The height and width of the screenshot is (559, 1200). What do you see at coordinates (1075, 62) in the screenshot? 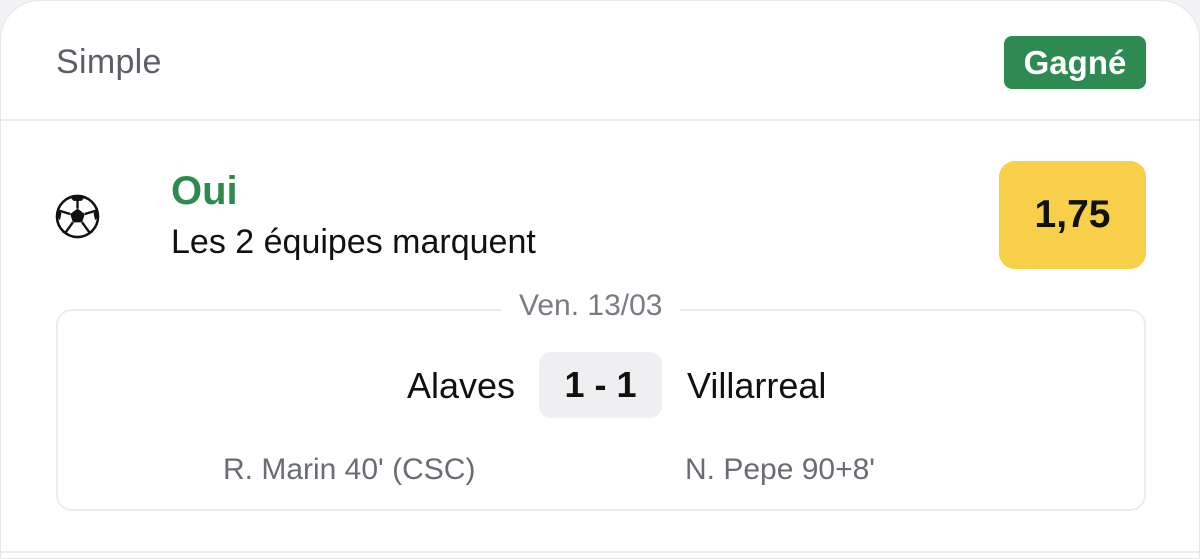
I see `status-badge: Gagné` at bounding box center [1075, 62].